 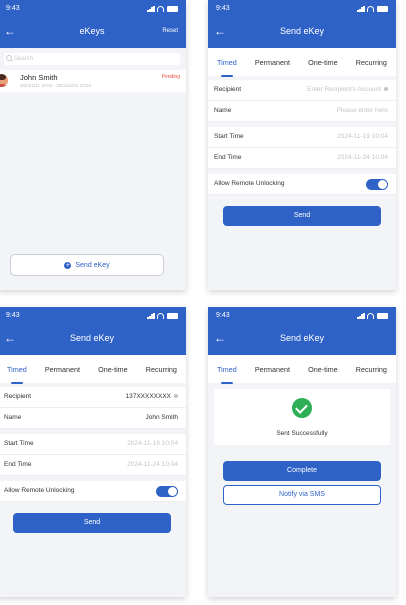 I want to click on recipient-field: Recipient 137XXXXXXXX, so click(x=93, y=397).